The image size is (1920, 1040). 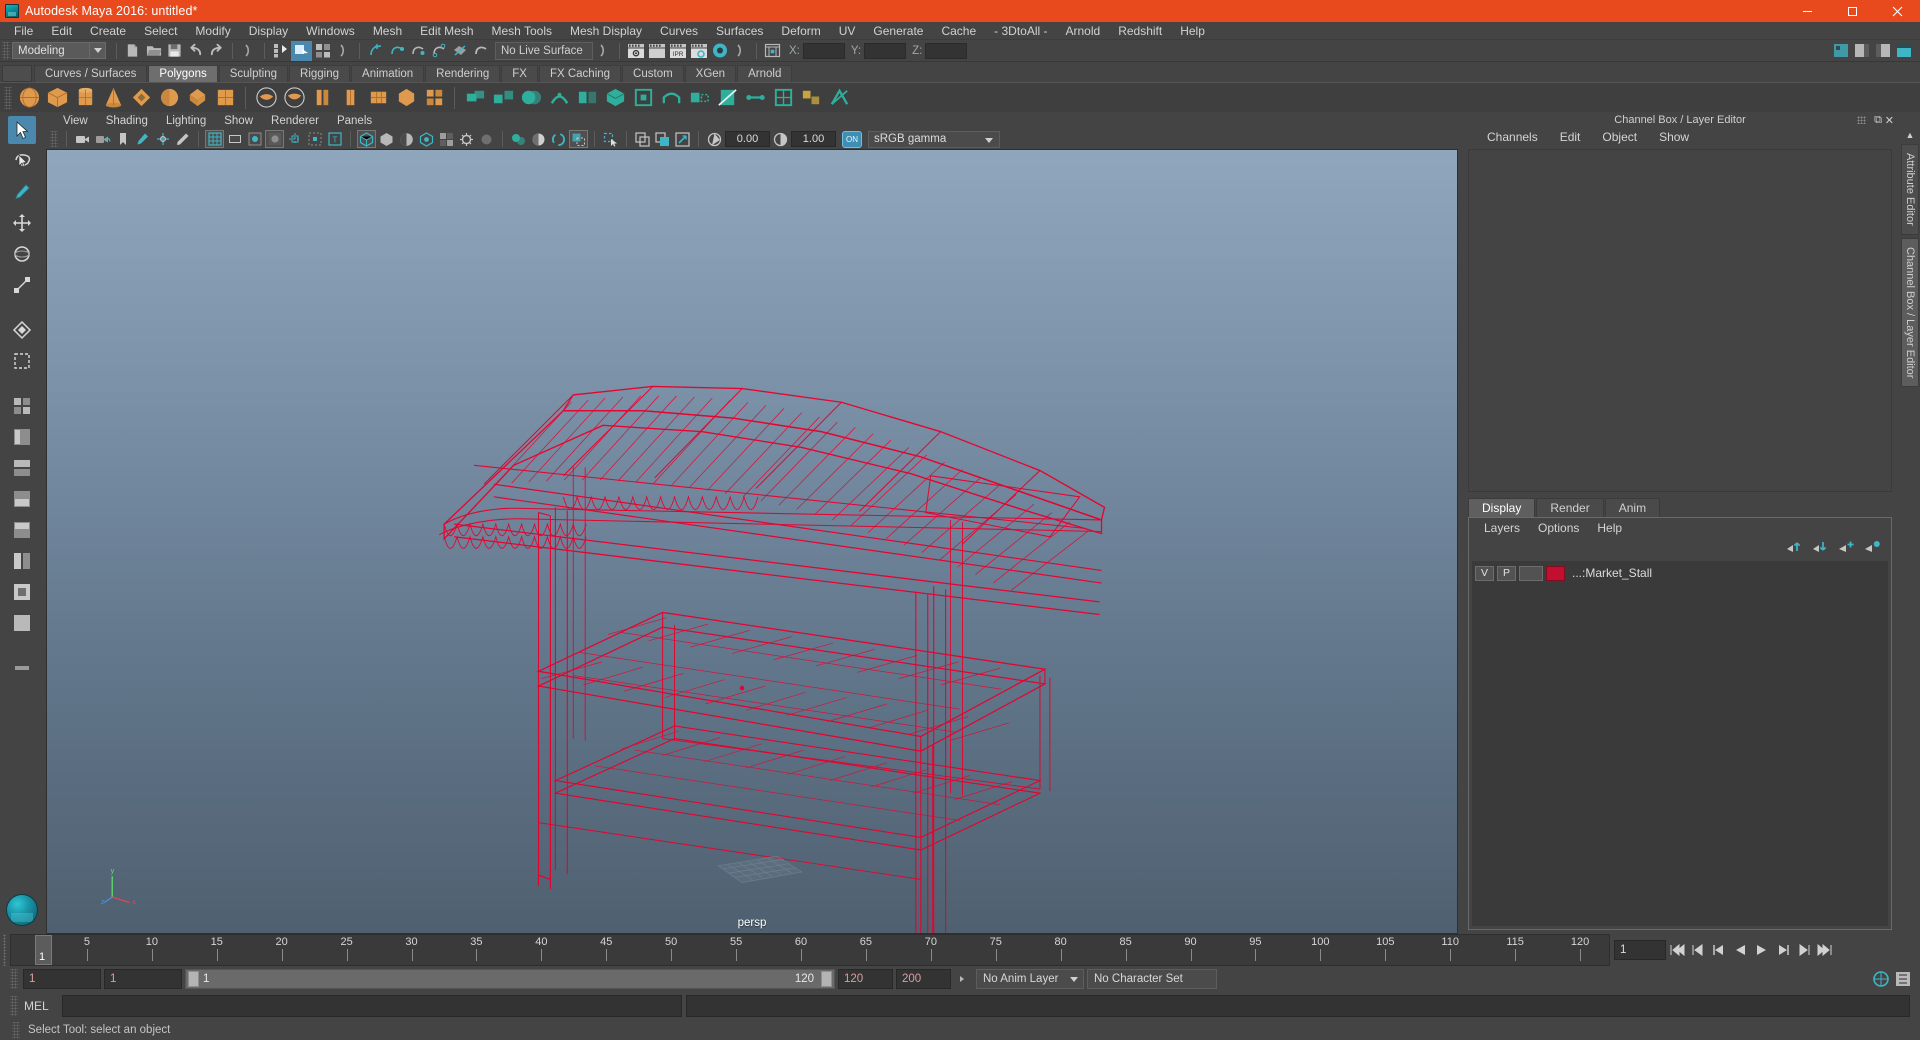 I want to click on statusline-gripper, so click(x=6, y=50).